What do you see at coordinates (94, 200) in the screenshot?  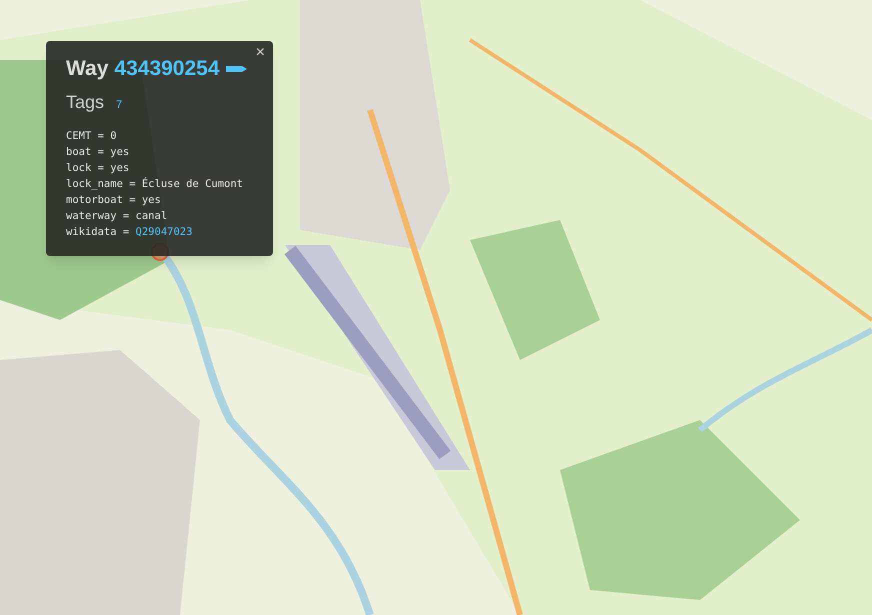 I see `tag-key: motorboat` at bounding box center [94, 200].